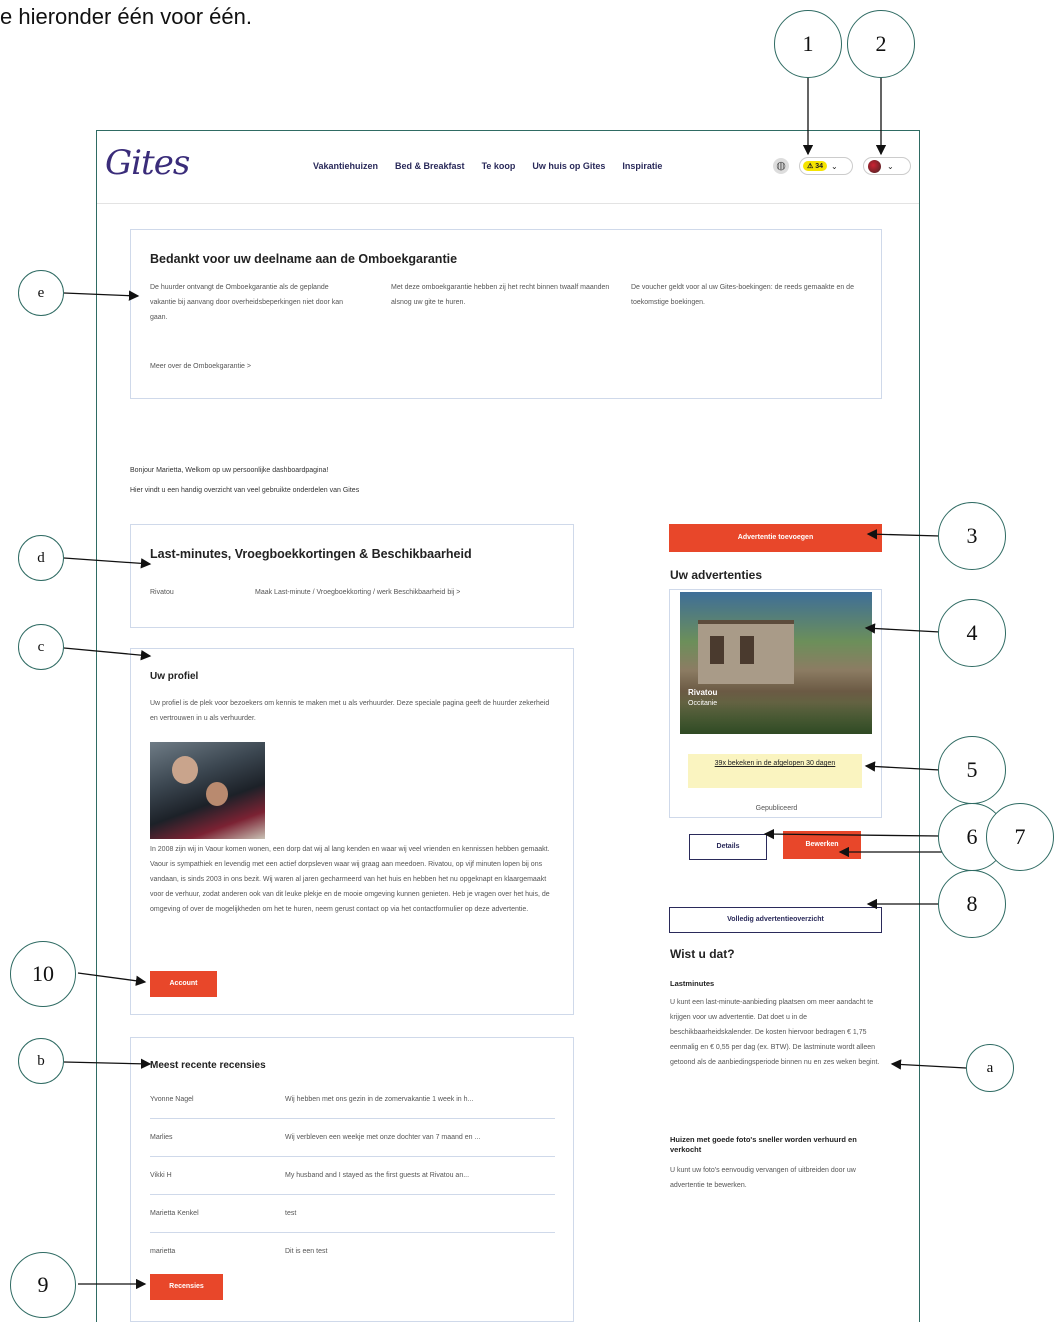 The height and width of the screenshot is (1322, 1056). I want to click on arrow-d, so click(107, 563).